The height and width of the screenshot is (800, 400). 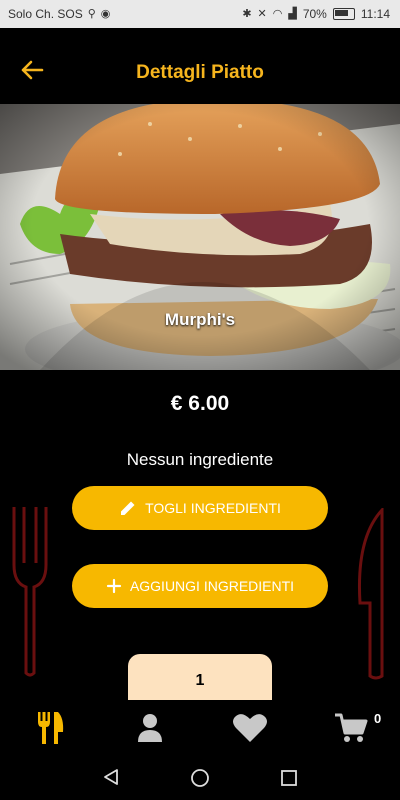 I want to click on app-bar: Dettagli Piatto, so click(x=200, y=66).